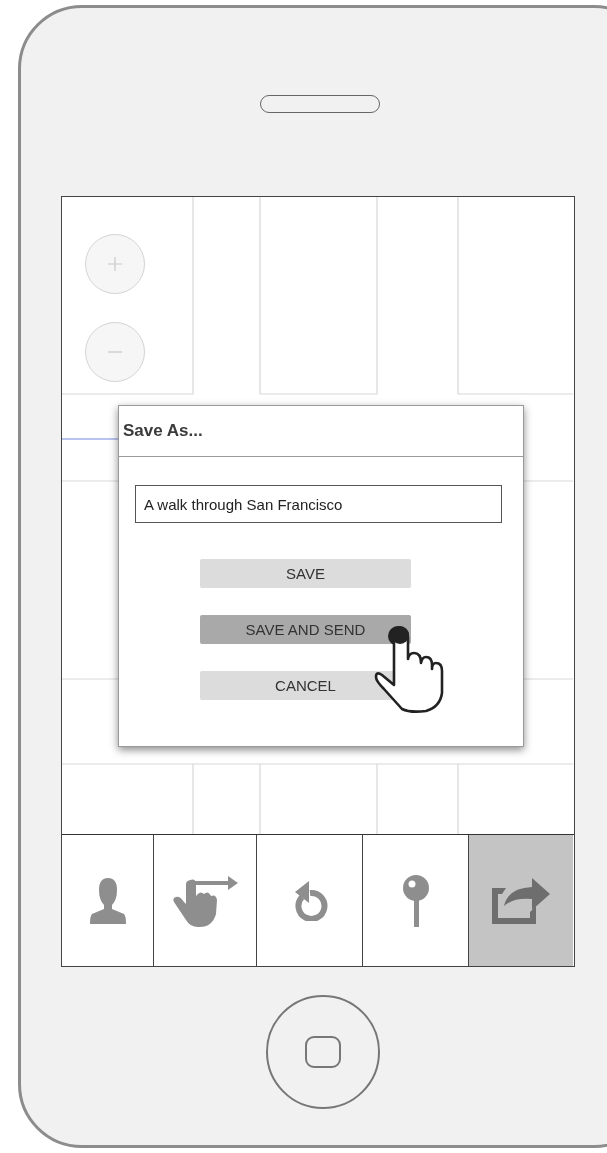  I want to click on swipe-hand-icon, so click(205, 900).